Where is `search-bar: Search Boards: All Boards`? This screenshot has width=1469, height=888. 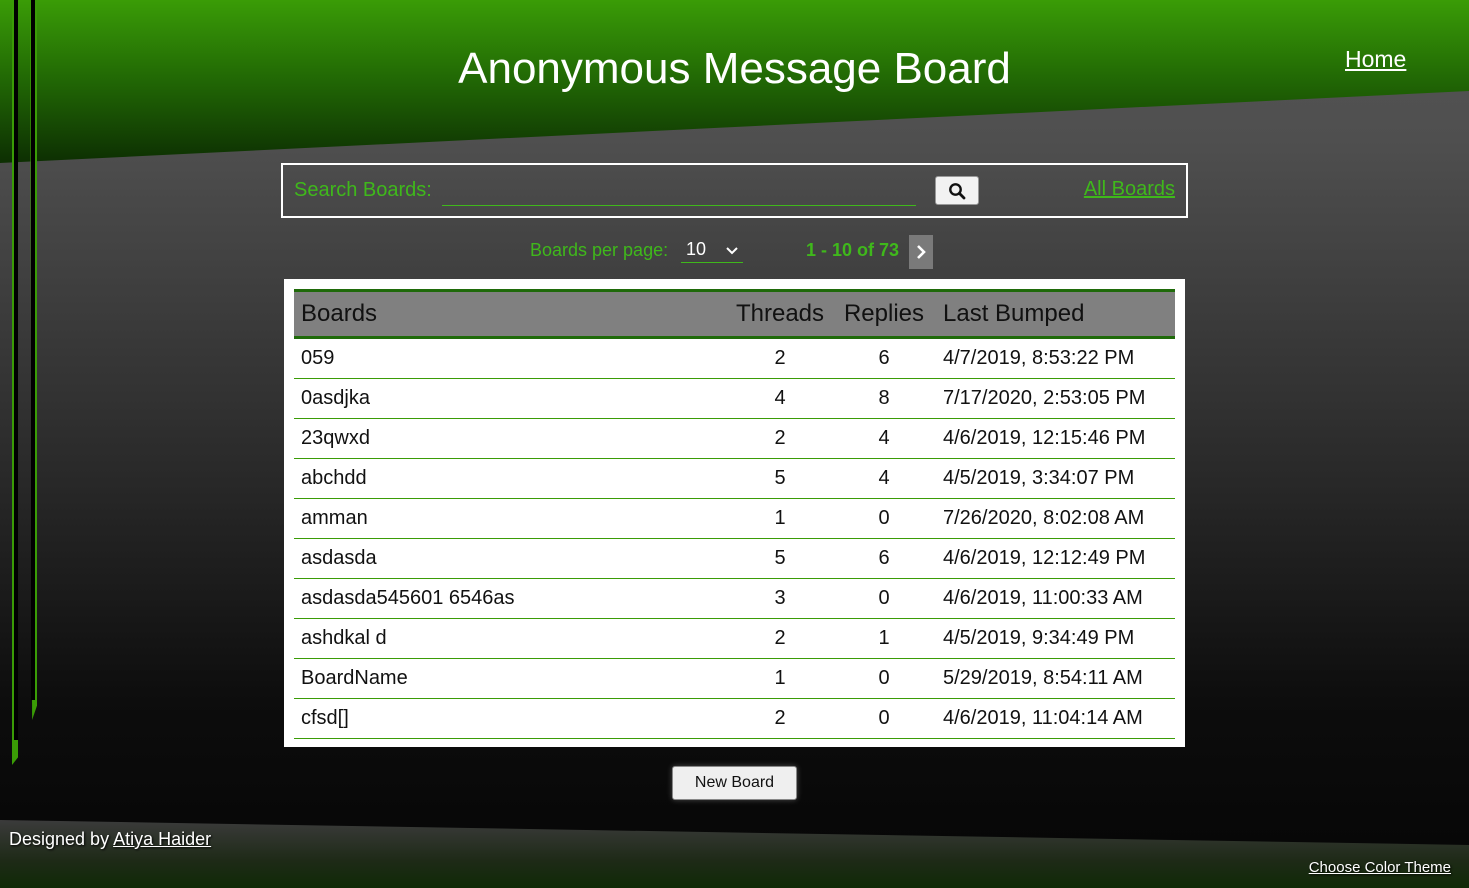 search-bar: Search Boards: All Boards is located at coordinates (734, 190).